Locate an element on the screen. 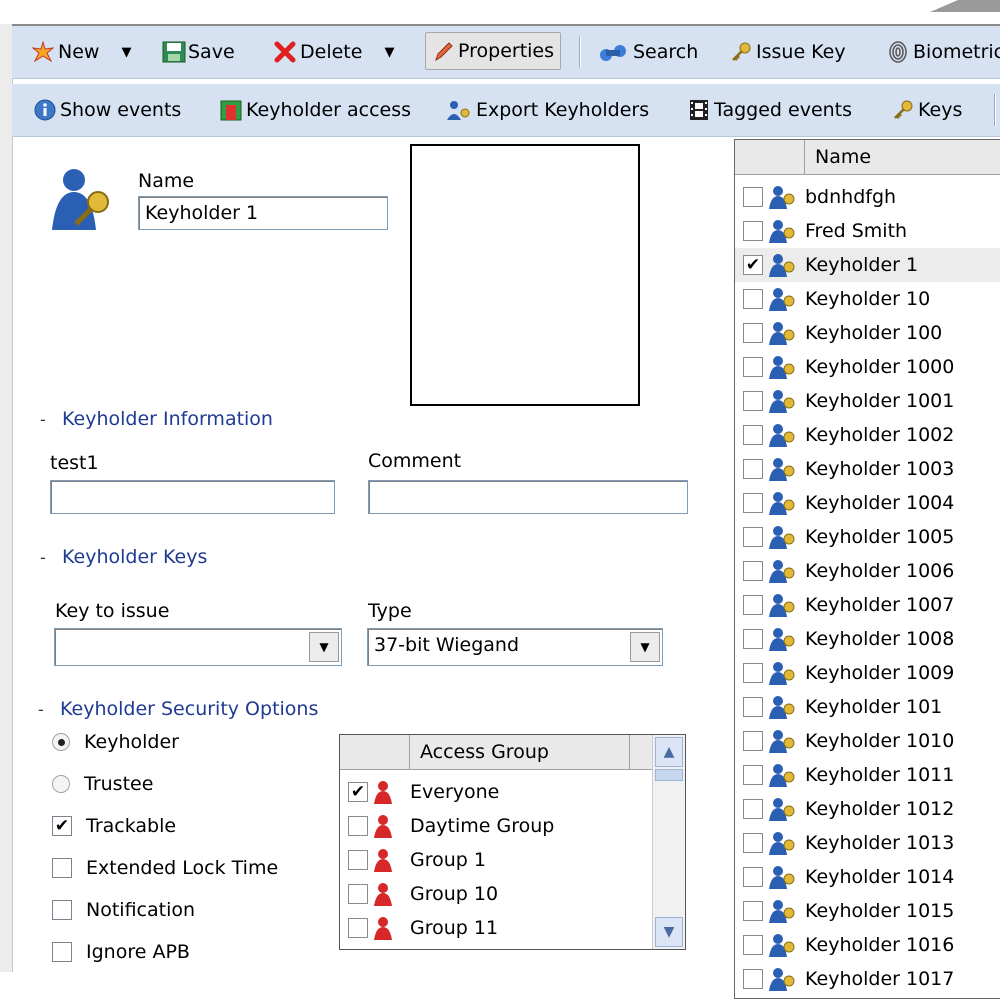 This screenshot has width=1000, height=999. new-button: New ▼ is located at coordinates (81, 52).